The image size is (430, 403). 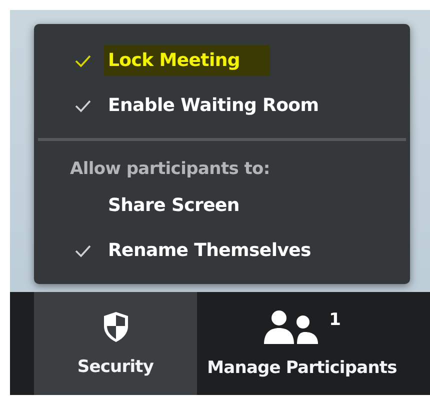 What do you see at coordinates (115, 343) in the screenshot?
I see `security-button: Security` at bounding box center [115, 343].